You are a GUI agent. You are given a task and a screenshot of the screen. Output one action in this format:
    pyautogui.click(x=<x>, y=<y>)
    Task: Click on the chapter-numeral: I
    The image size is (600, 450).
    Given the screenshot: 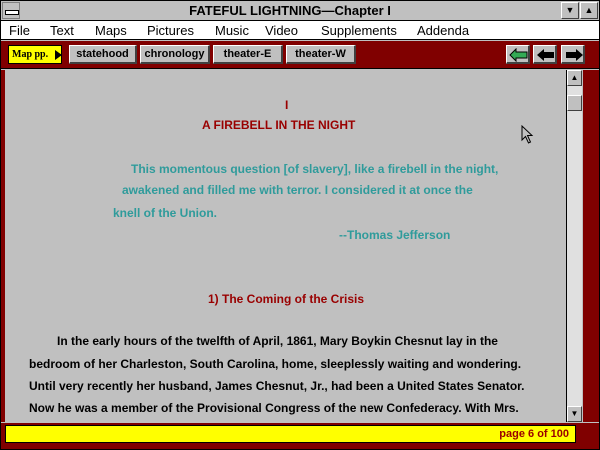 What is the action you would take?
    pyautogui.click(x=287, y=105)
    